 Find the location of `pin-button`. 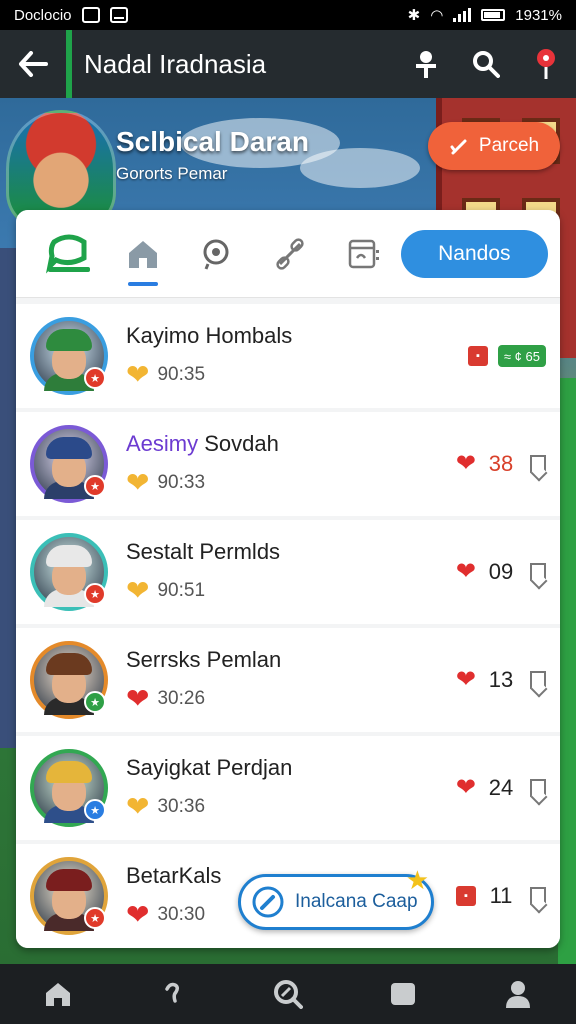

pin-button is located at coordinates (426, 64).